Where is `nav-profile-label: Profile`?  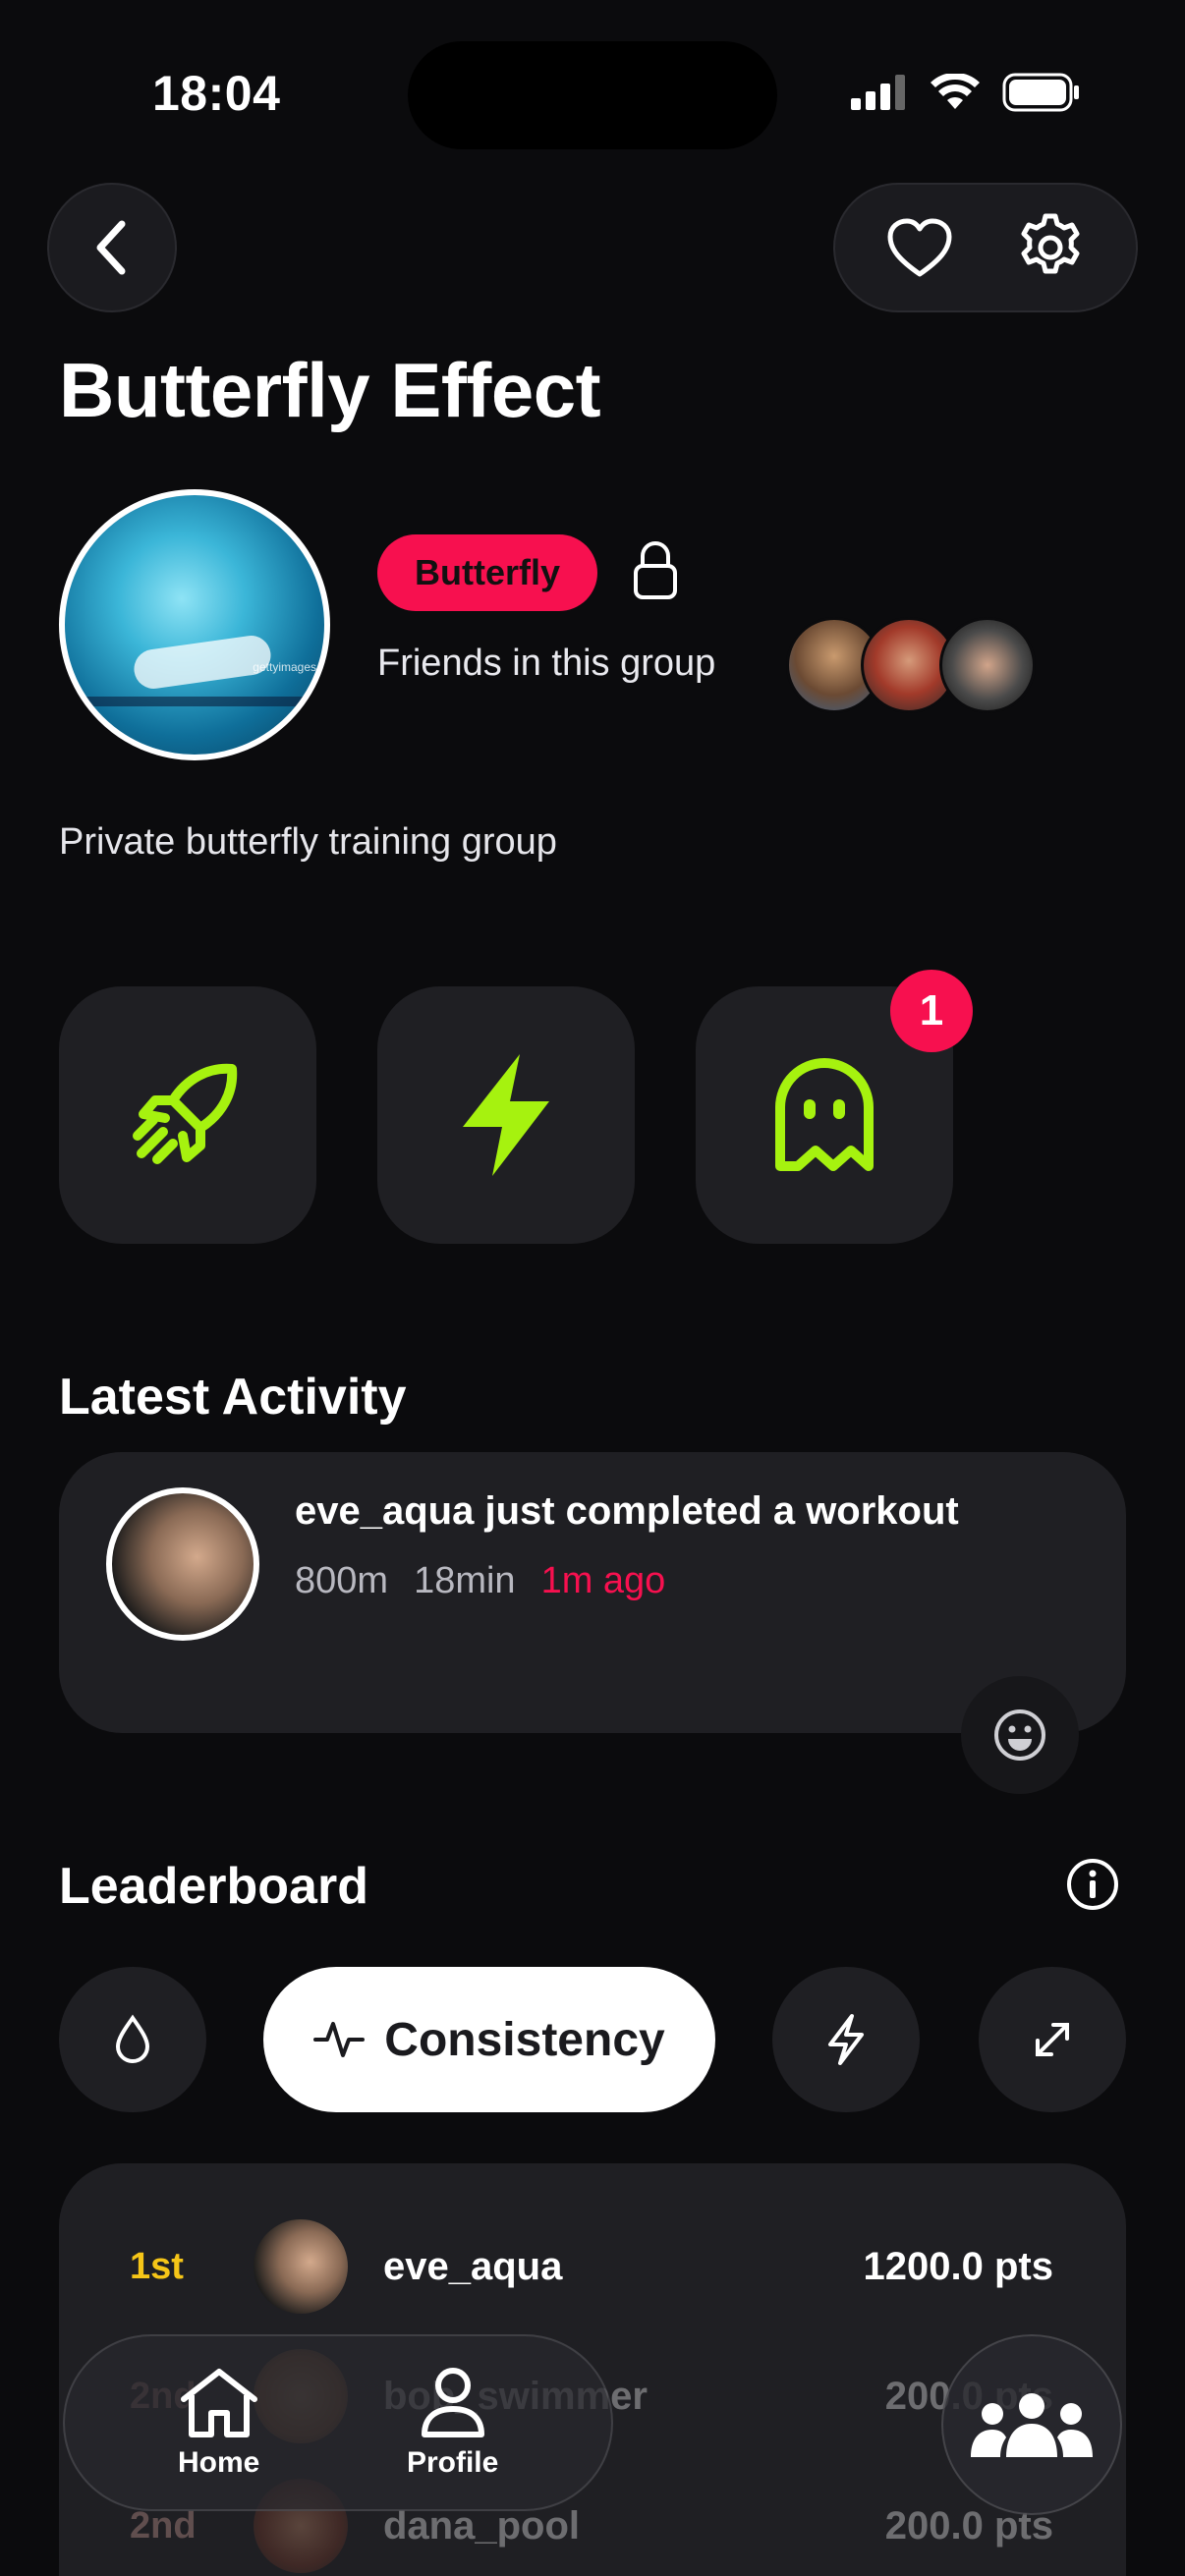
nav-profile-label: Profile is located at coordinates (453, 2462).